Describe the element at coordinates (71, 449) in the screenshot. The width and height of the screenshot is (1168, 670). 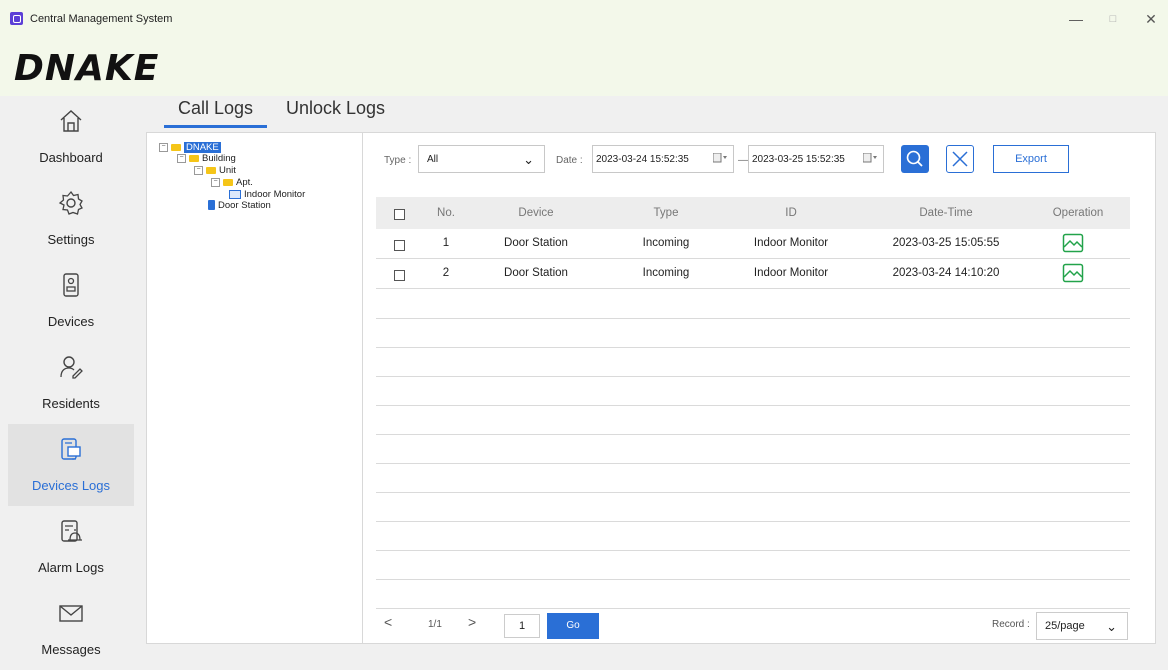
I see `devices-logs-icon` at that location.